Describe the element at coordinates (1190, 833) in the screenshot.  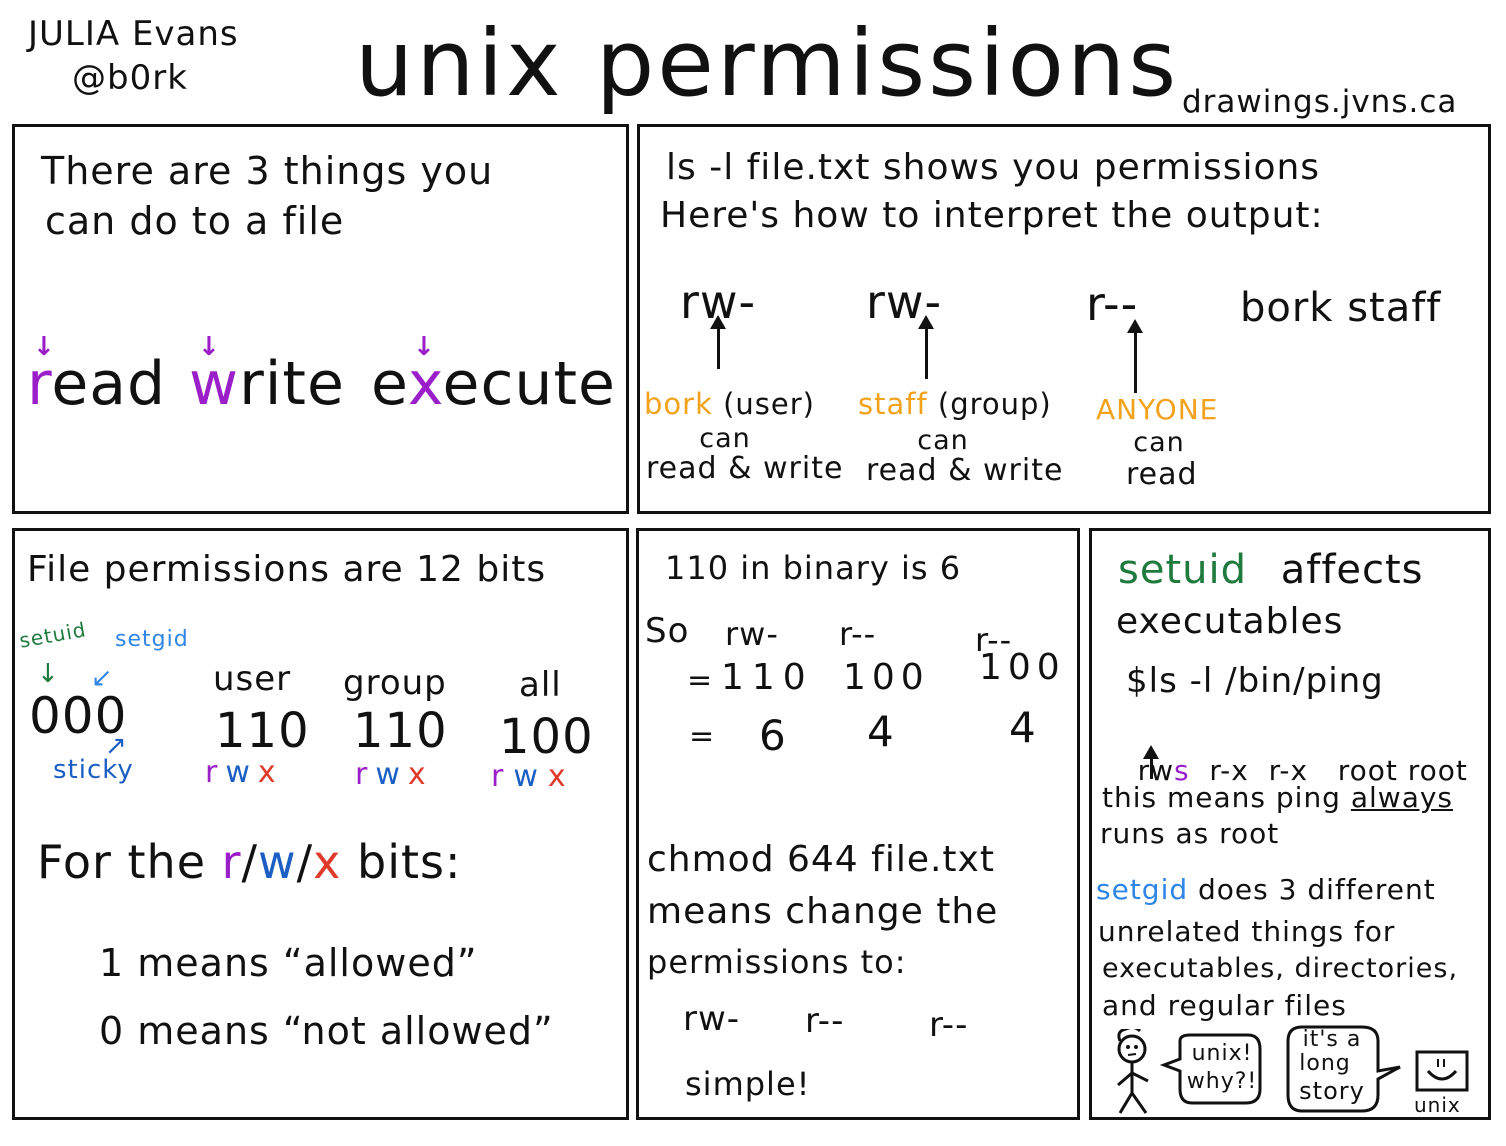
I see `means-line-2: runs as root` at that location.